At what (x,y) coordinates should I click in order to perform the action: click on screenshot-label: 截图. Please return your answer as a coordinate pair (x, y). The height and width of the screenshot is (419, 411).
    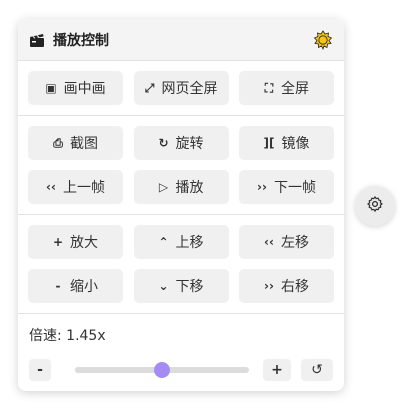
    Looking at the image, I should click on (84, 144).